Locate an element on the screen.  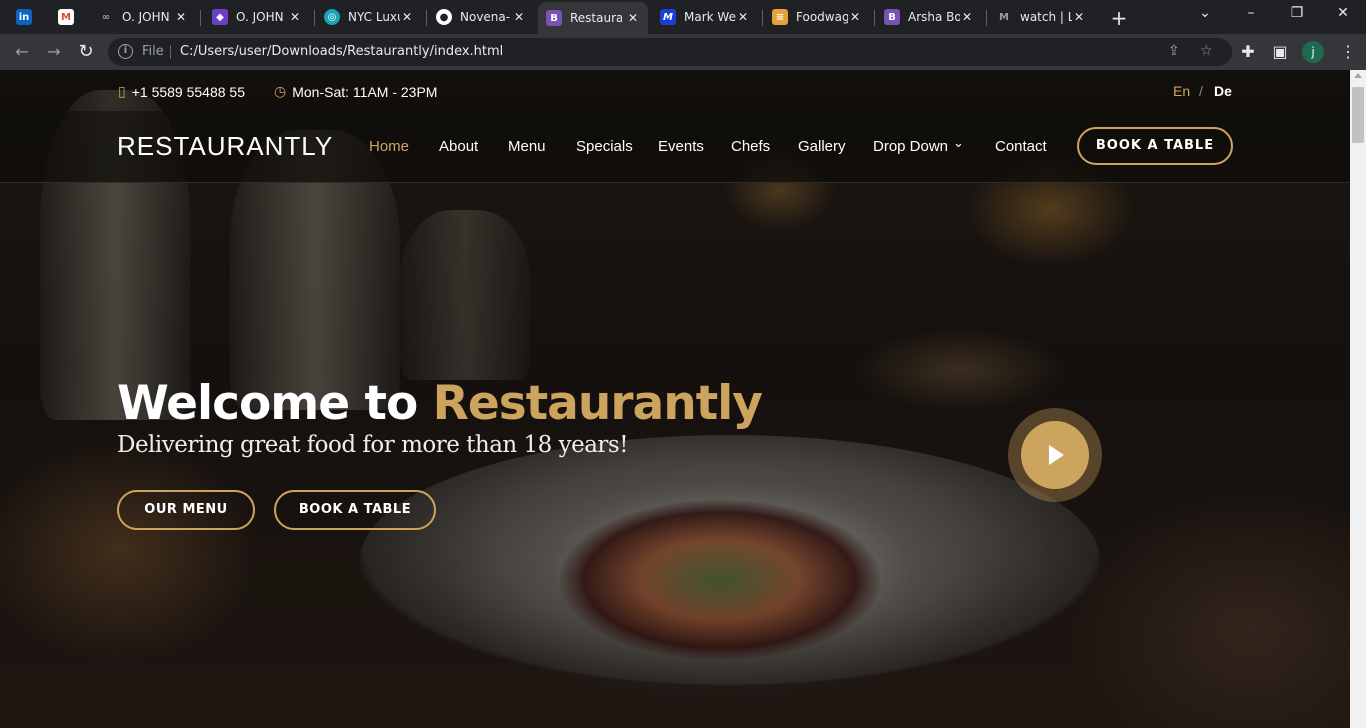
bookmark-star-icon: ☆ is located at coordinates (1206, 51).